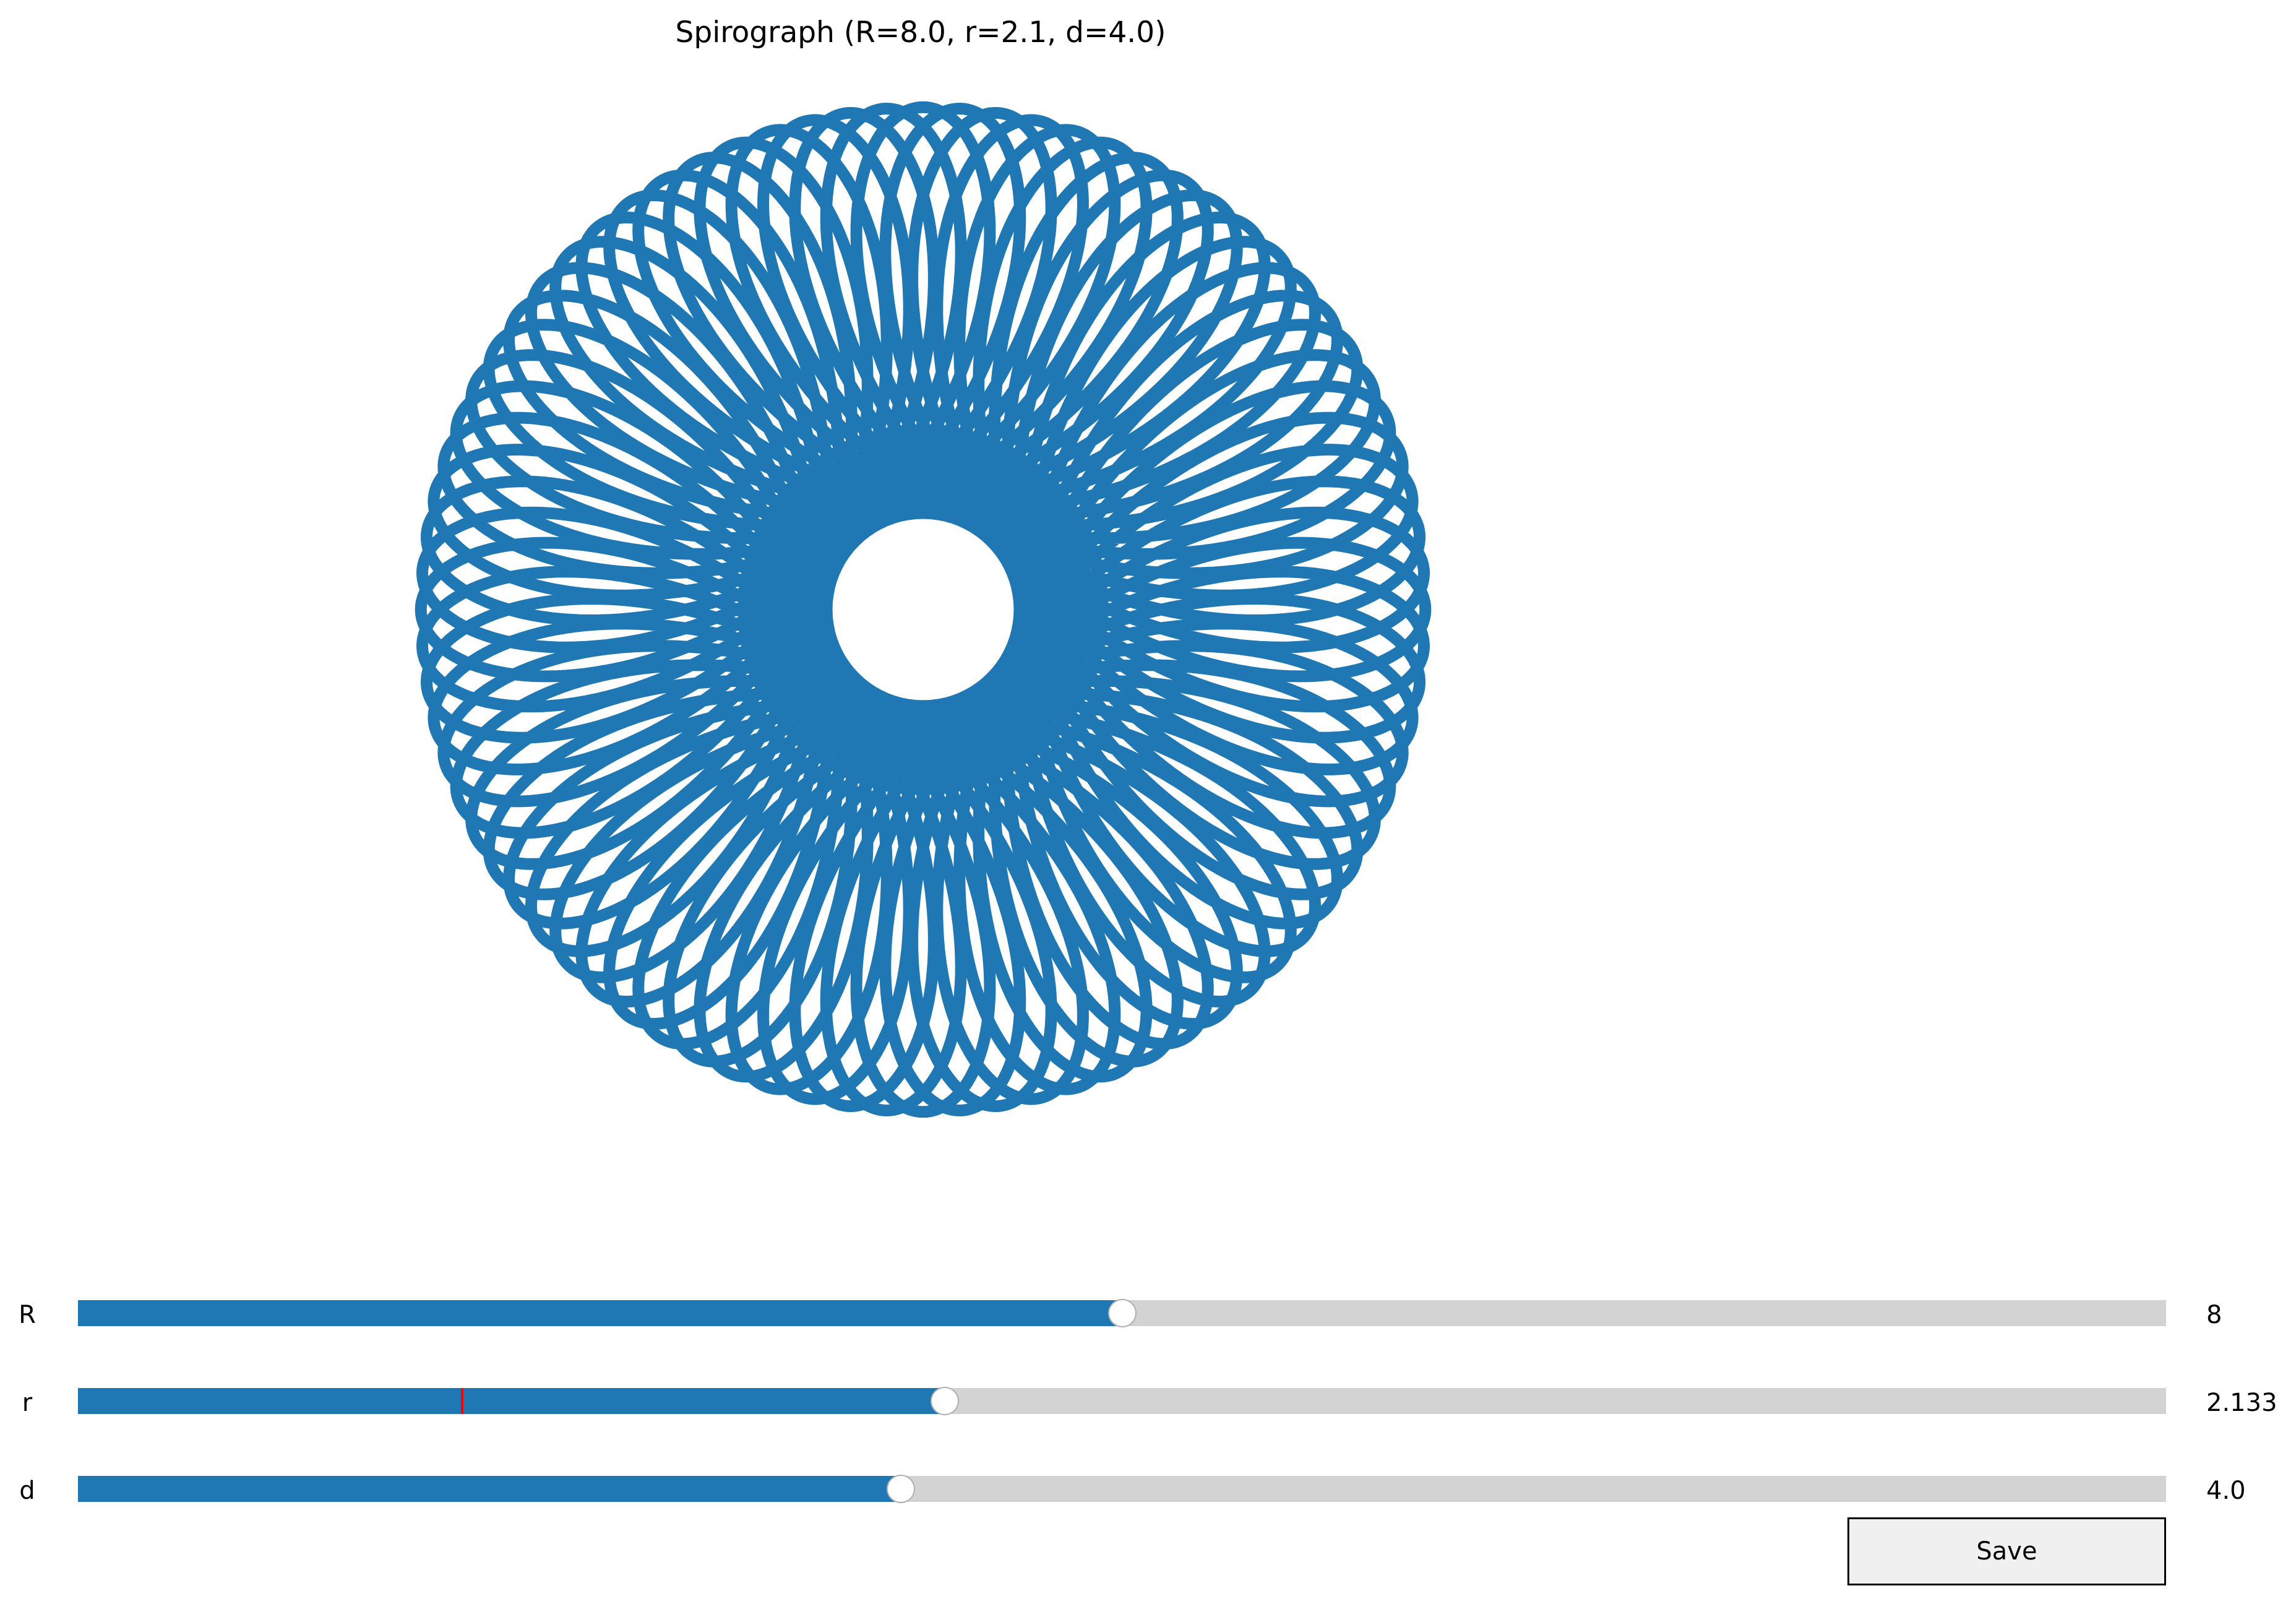 The width and height of the screenshot is (2296, 1604). I want to click on slider-r-big, so click(1122, 1313).